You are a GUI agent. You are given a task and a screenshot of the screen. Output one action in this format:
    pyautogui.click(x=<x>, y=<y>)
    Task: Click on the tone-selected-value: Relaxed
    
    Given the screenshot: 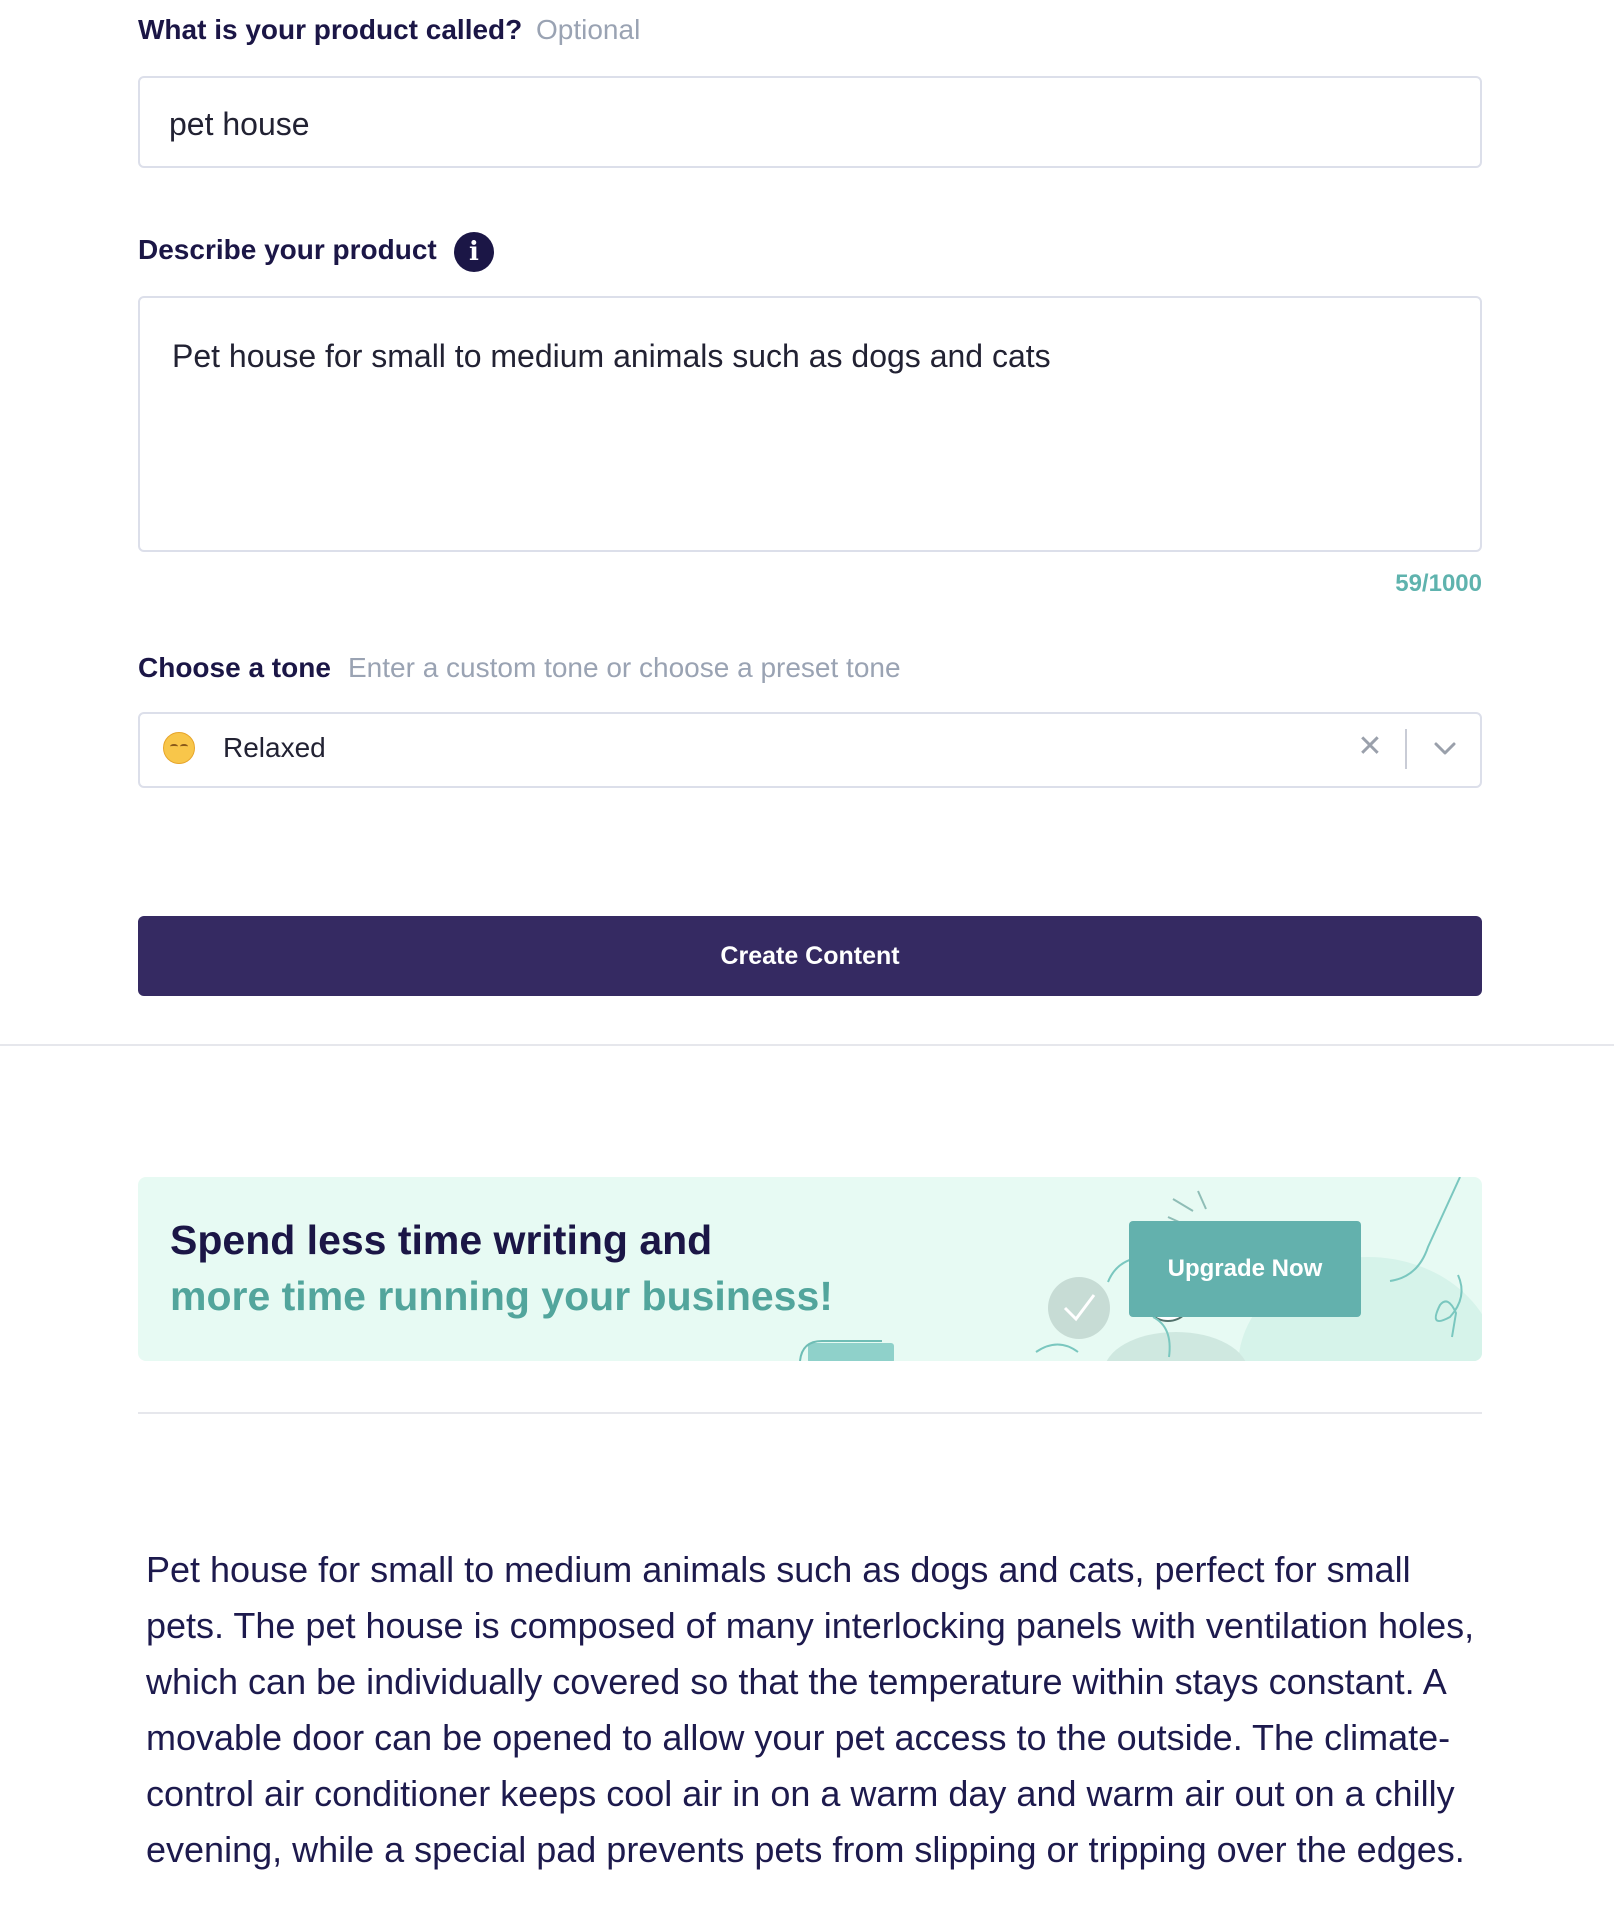 What is the action you would take?
    pyautogui.click(x=274, y=747)
    